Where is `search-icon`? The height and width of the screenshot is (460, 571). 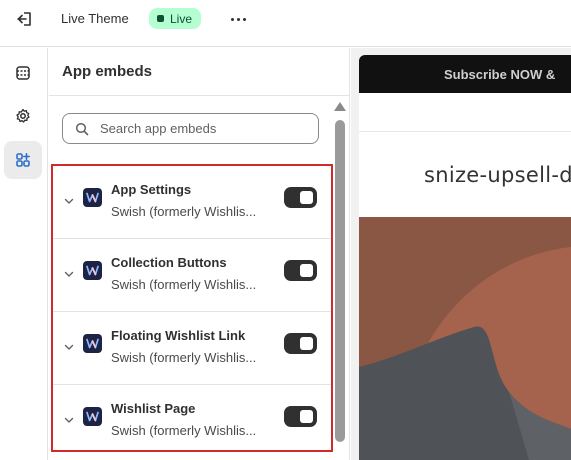
search-icon is located at coordinates (82, 128).